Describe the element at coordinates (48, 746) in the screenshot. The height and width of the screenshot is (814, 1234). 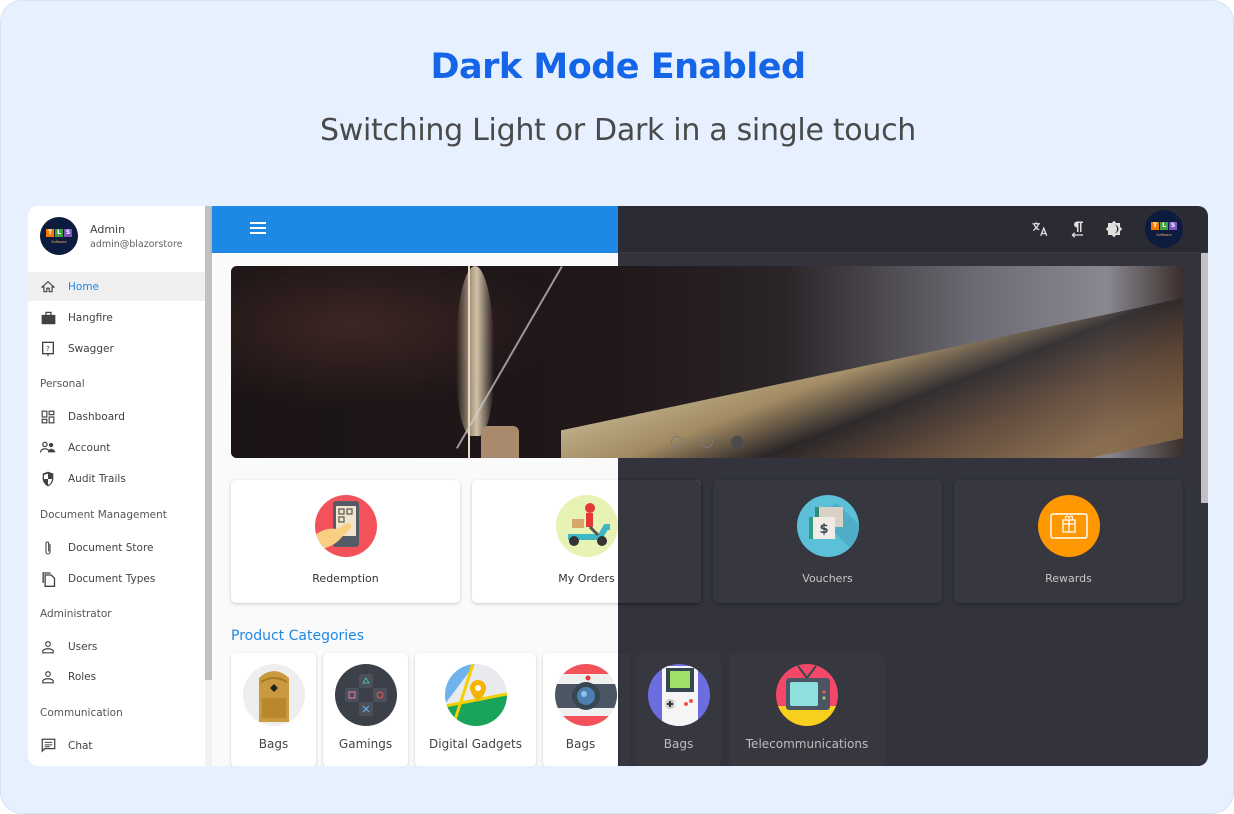
I see `chat-icon` at that location.